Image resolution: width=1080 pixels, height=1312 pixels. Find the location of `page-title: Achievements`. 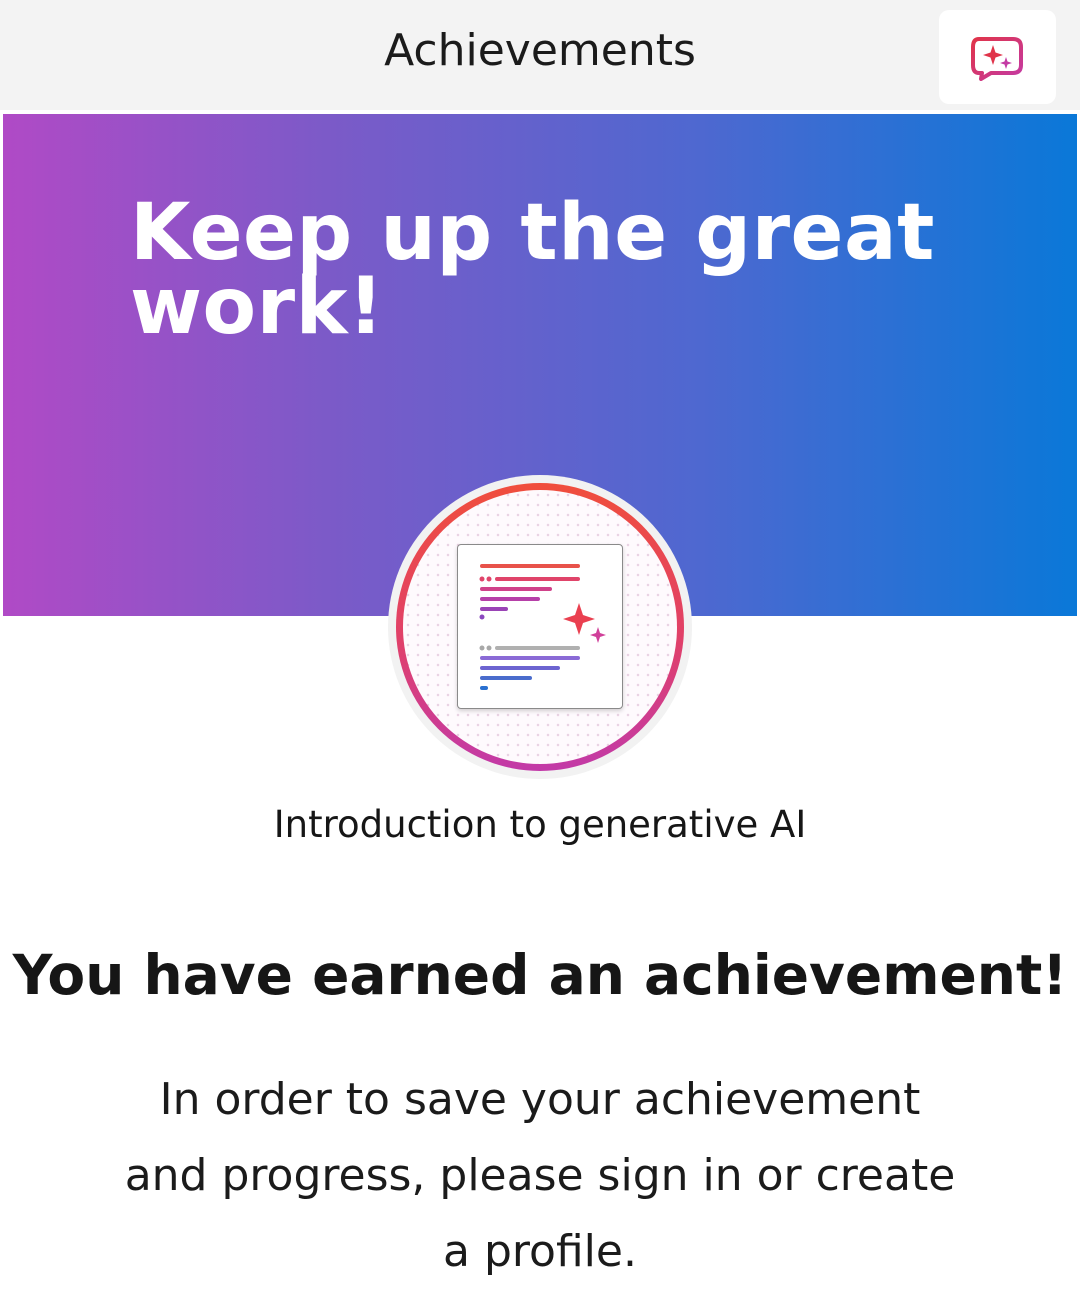

page-title: Achievements is located at coordinates (540, 50).